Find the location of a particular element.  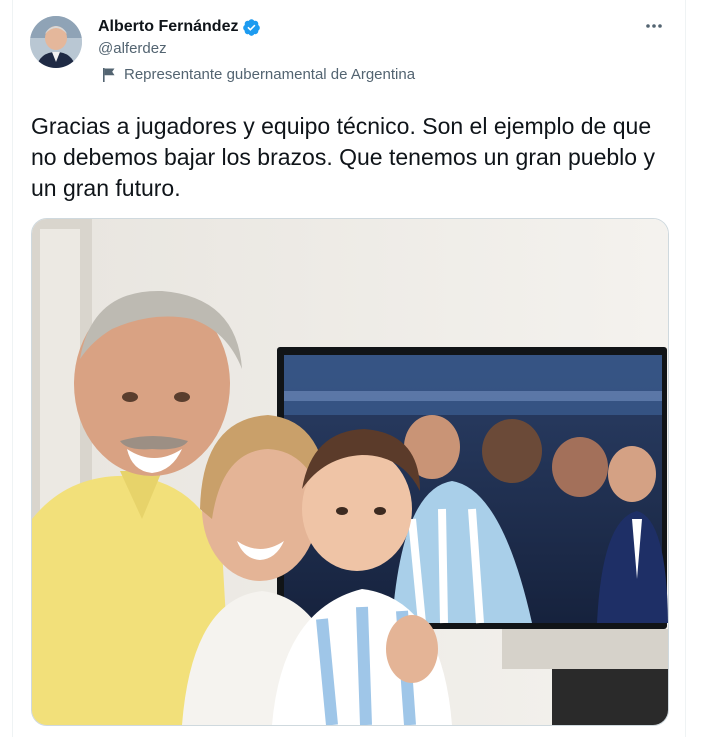

government-label: Representante gubernamental de Argentina is located at coordinates (258, 74).